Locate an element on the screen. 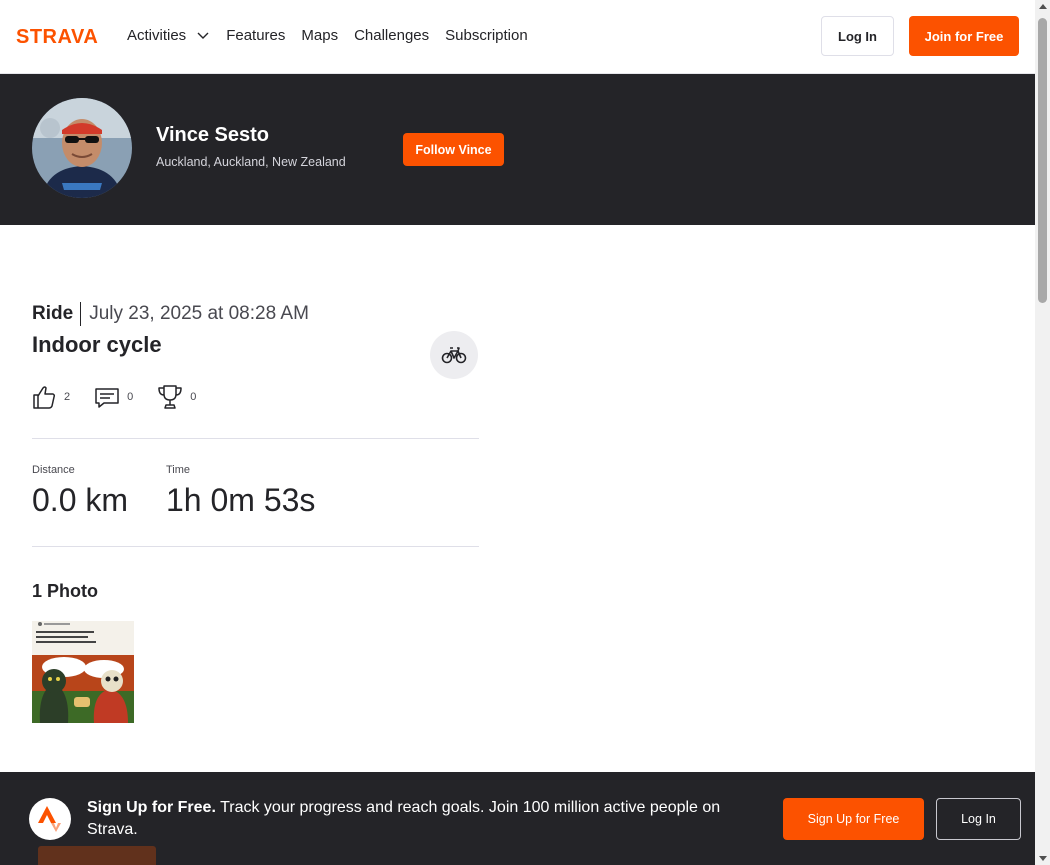 Image resolution: width=1050 pixels, height=865 pixels. svg-text: STRAVA is located at coordinates (57, 36).